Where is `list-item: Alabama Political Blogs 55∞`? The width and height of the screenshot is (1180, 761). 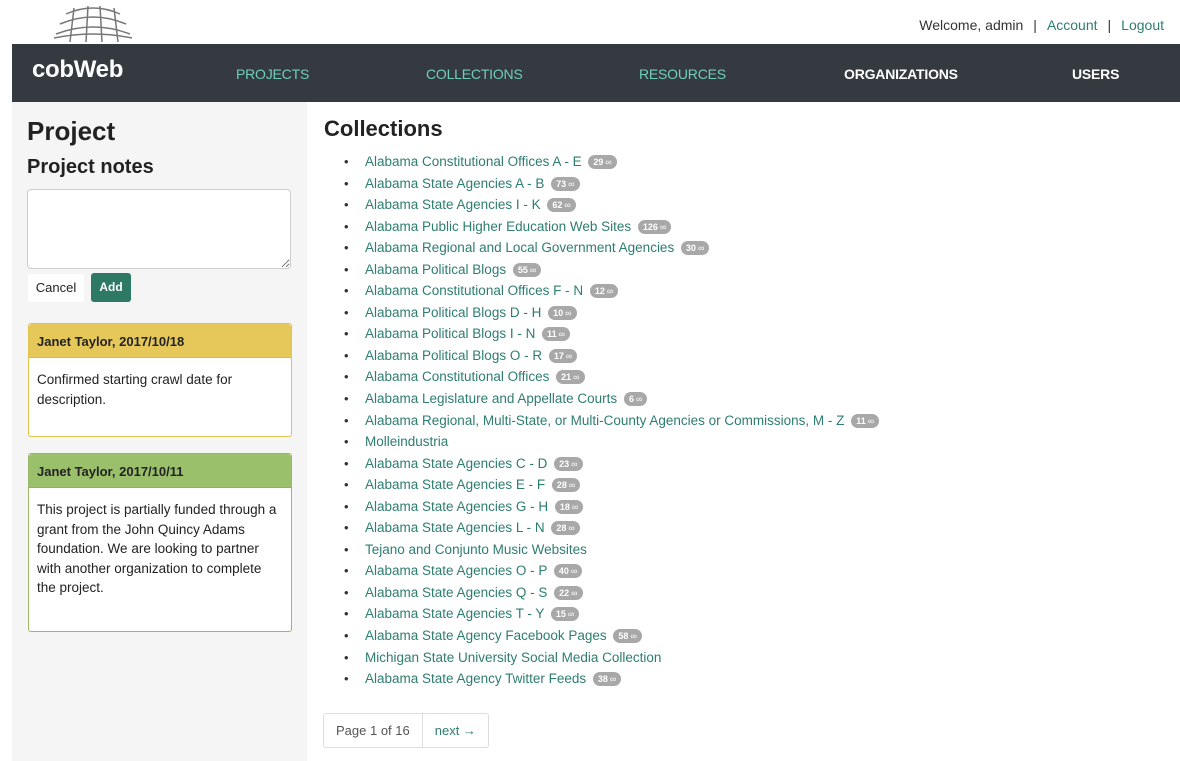
list-item: Alabama Political Blogs 55∞ is located at coordinates (611, 272).